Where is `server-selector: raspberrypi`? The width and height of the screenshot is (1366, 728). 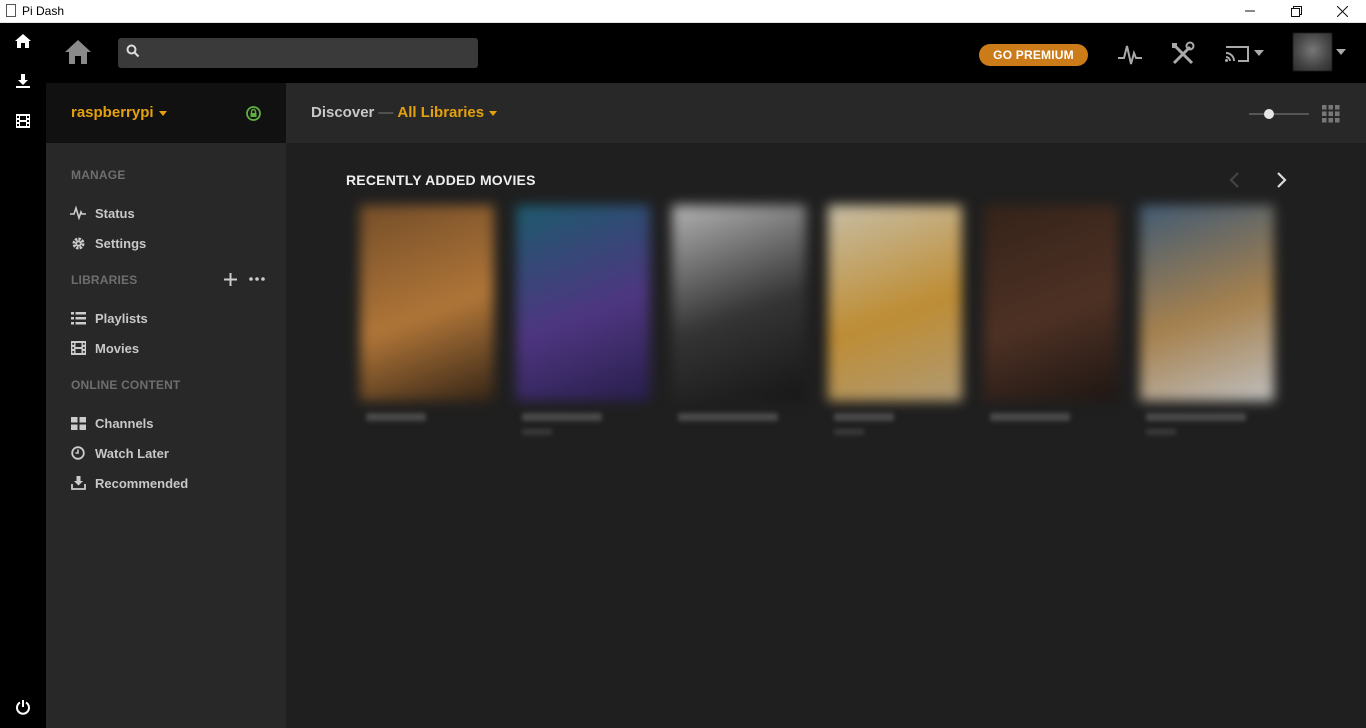
server-selector: raspberrypi is located at coordinates (166, 113).